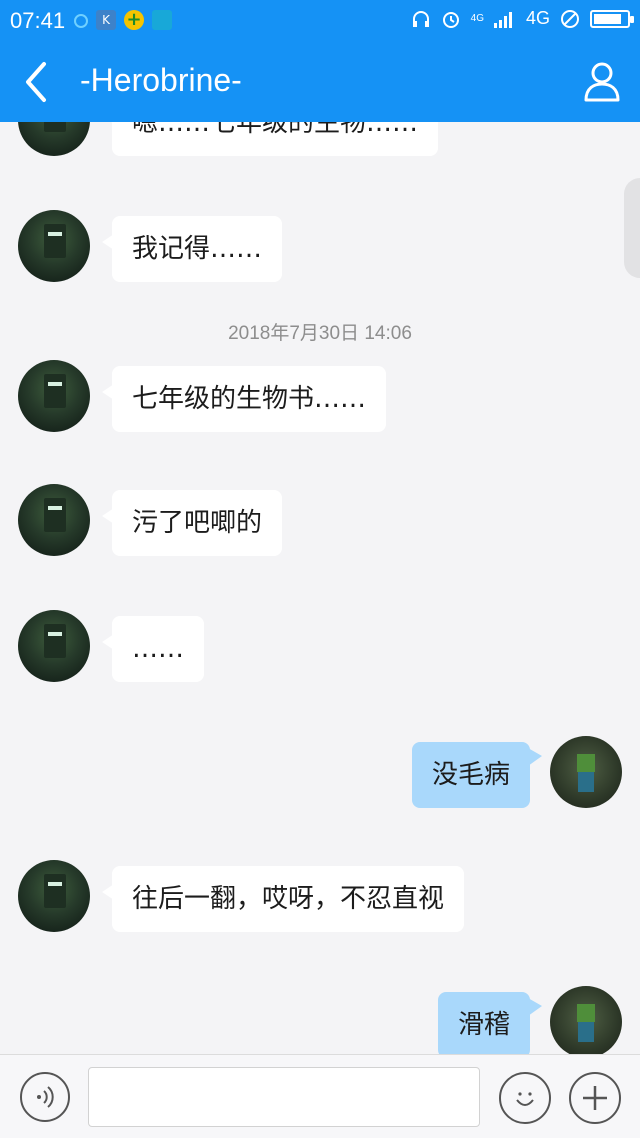 Image resolution: width=640 pixels, height=1138 pixels. I want to click on signal-icon, so click(502, 19).